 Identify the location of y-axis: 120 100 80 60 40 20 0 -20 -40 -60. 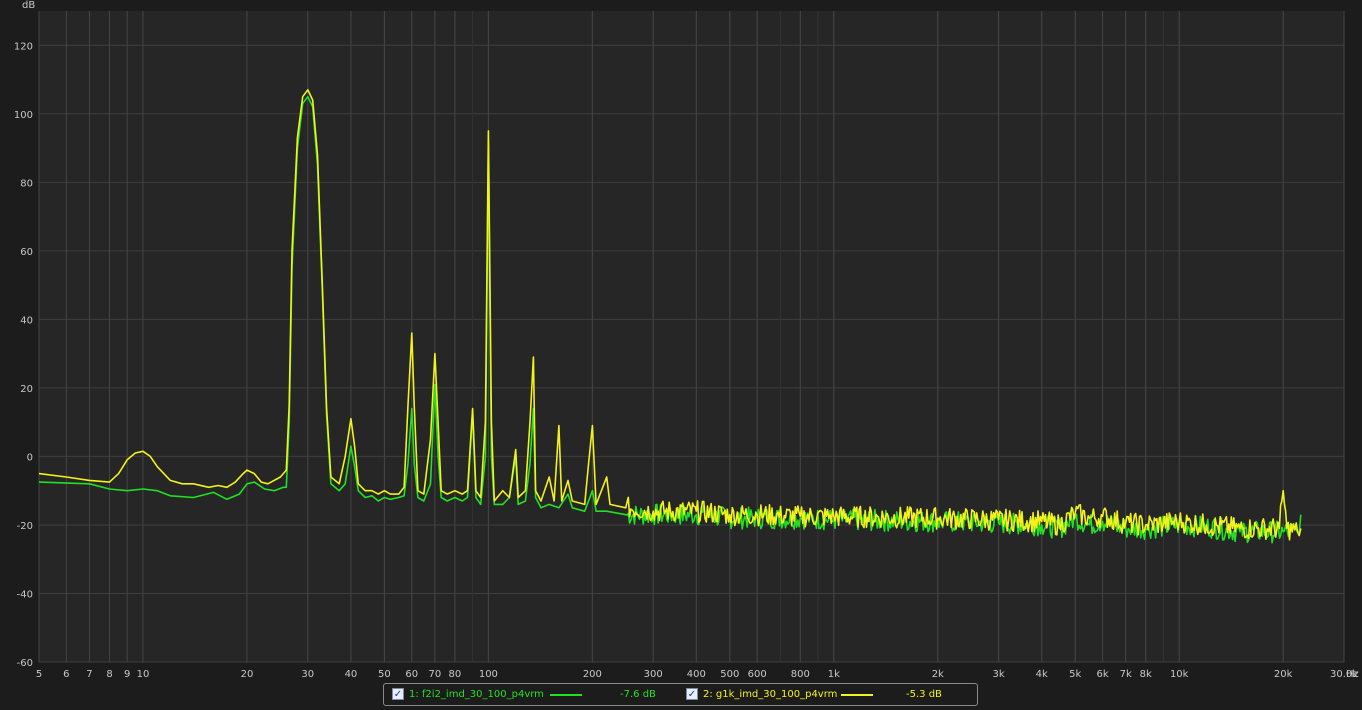
(23, 355).